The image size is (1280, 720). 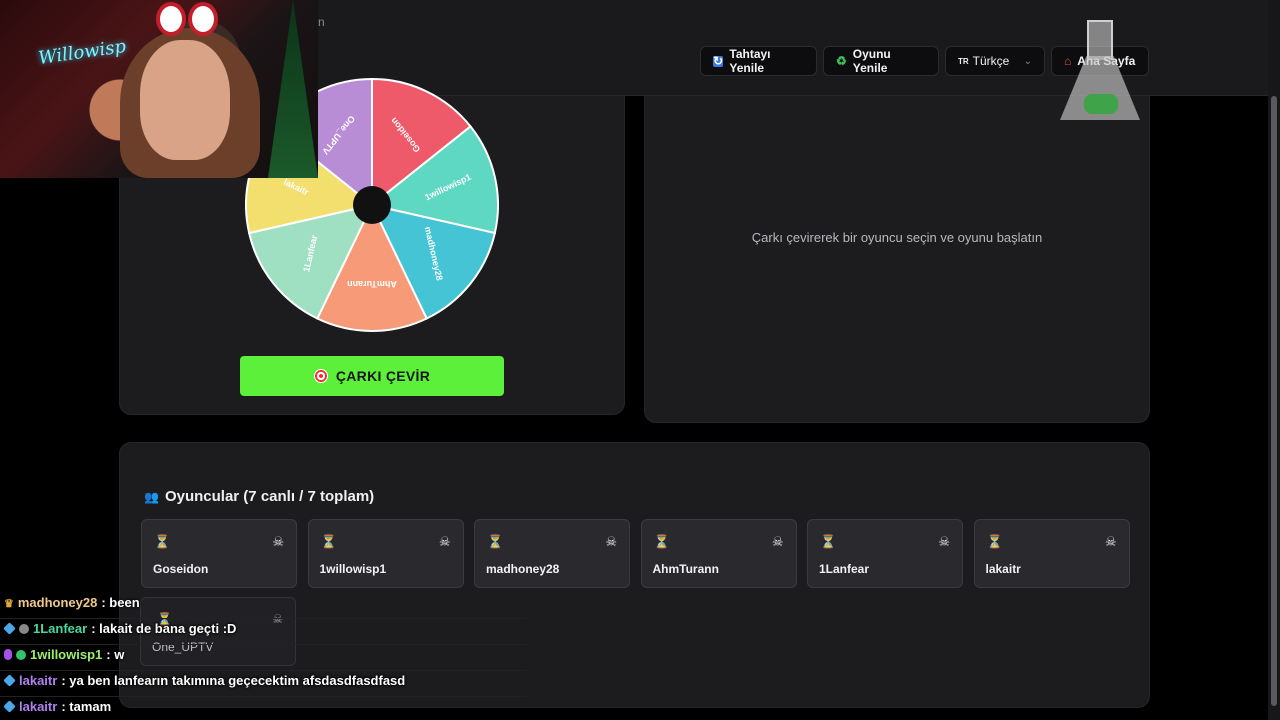 I want to click on scrollbar-thumb, so click(x=1274, y=401).